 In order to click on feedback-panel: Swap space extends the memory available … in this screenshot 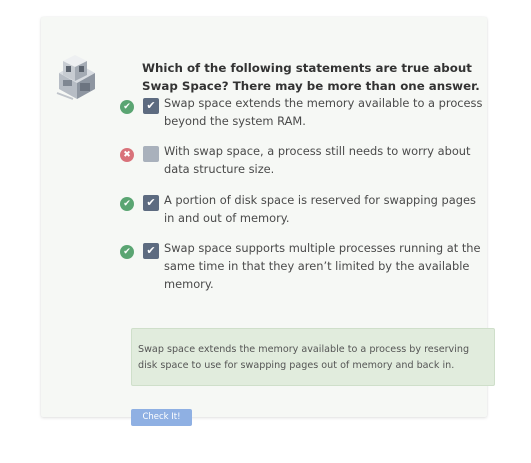, I will do `click(313, 357)`.